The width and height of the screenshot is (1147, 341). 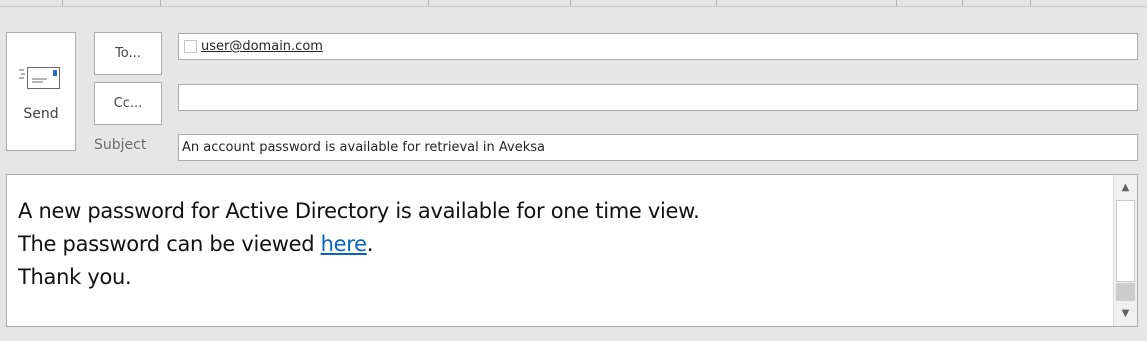 What do you see at coordinates (1125, 313) in the screenshot?
I see `scroll-down-arrow-icon: ▼` at bounding box center [1125, 313].